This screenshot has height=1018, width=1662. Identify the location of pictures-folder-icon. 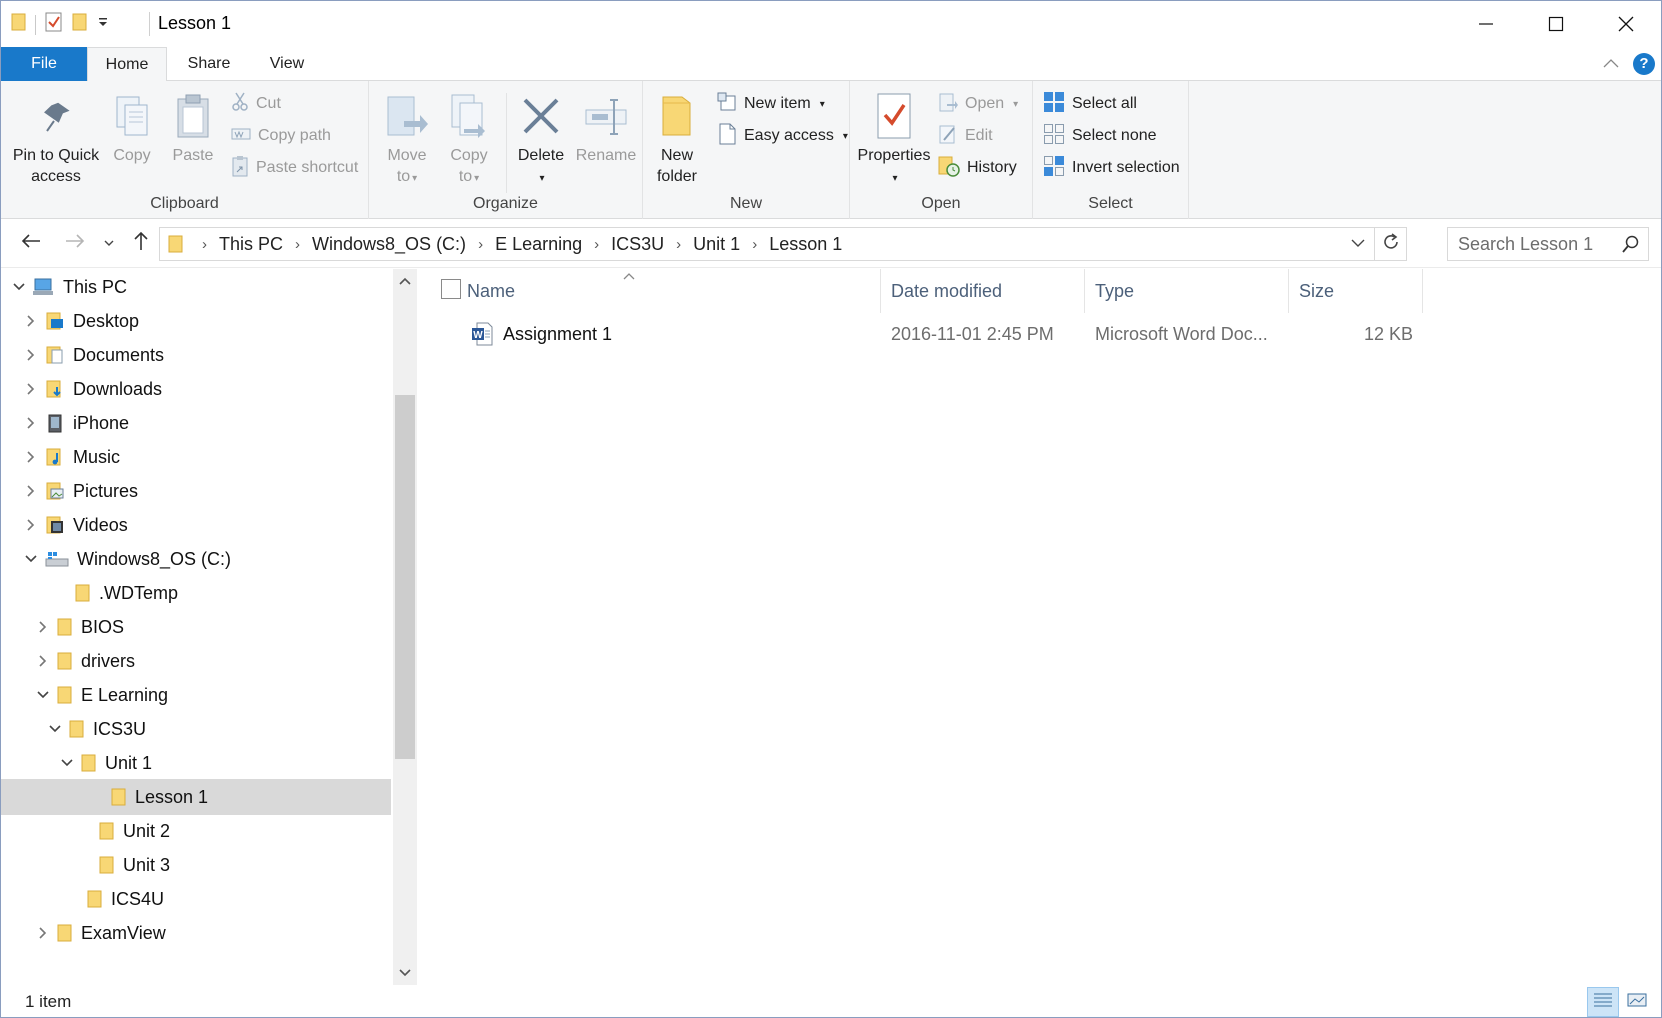
(55, 491).